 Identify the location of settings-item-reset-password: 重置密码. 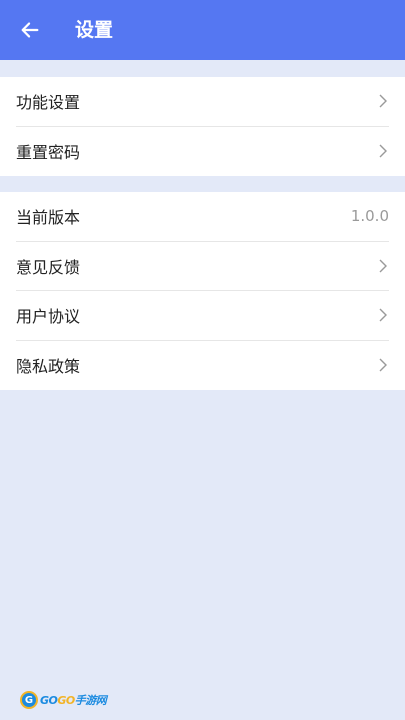
(202, 152).